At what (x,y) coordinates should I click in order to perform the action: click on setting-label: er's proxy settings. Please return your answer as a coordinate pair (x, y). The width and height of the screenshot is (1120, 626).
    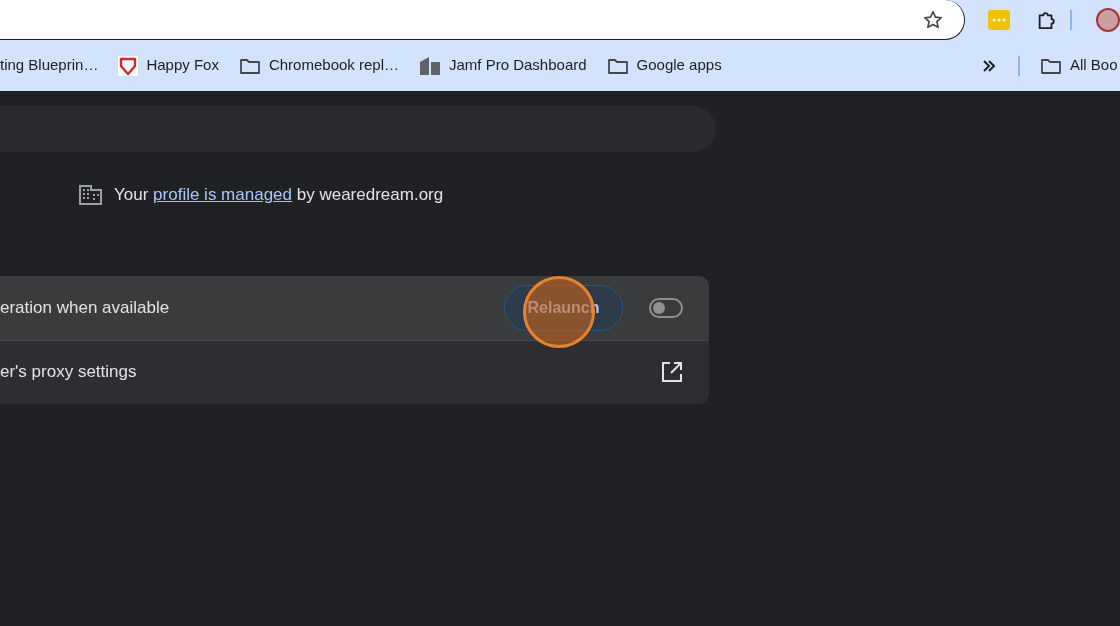
    Looking at the image, I should click on (69, 372).